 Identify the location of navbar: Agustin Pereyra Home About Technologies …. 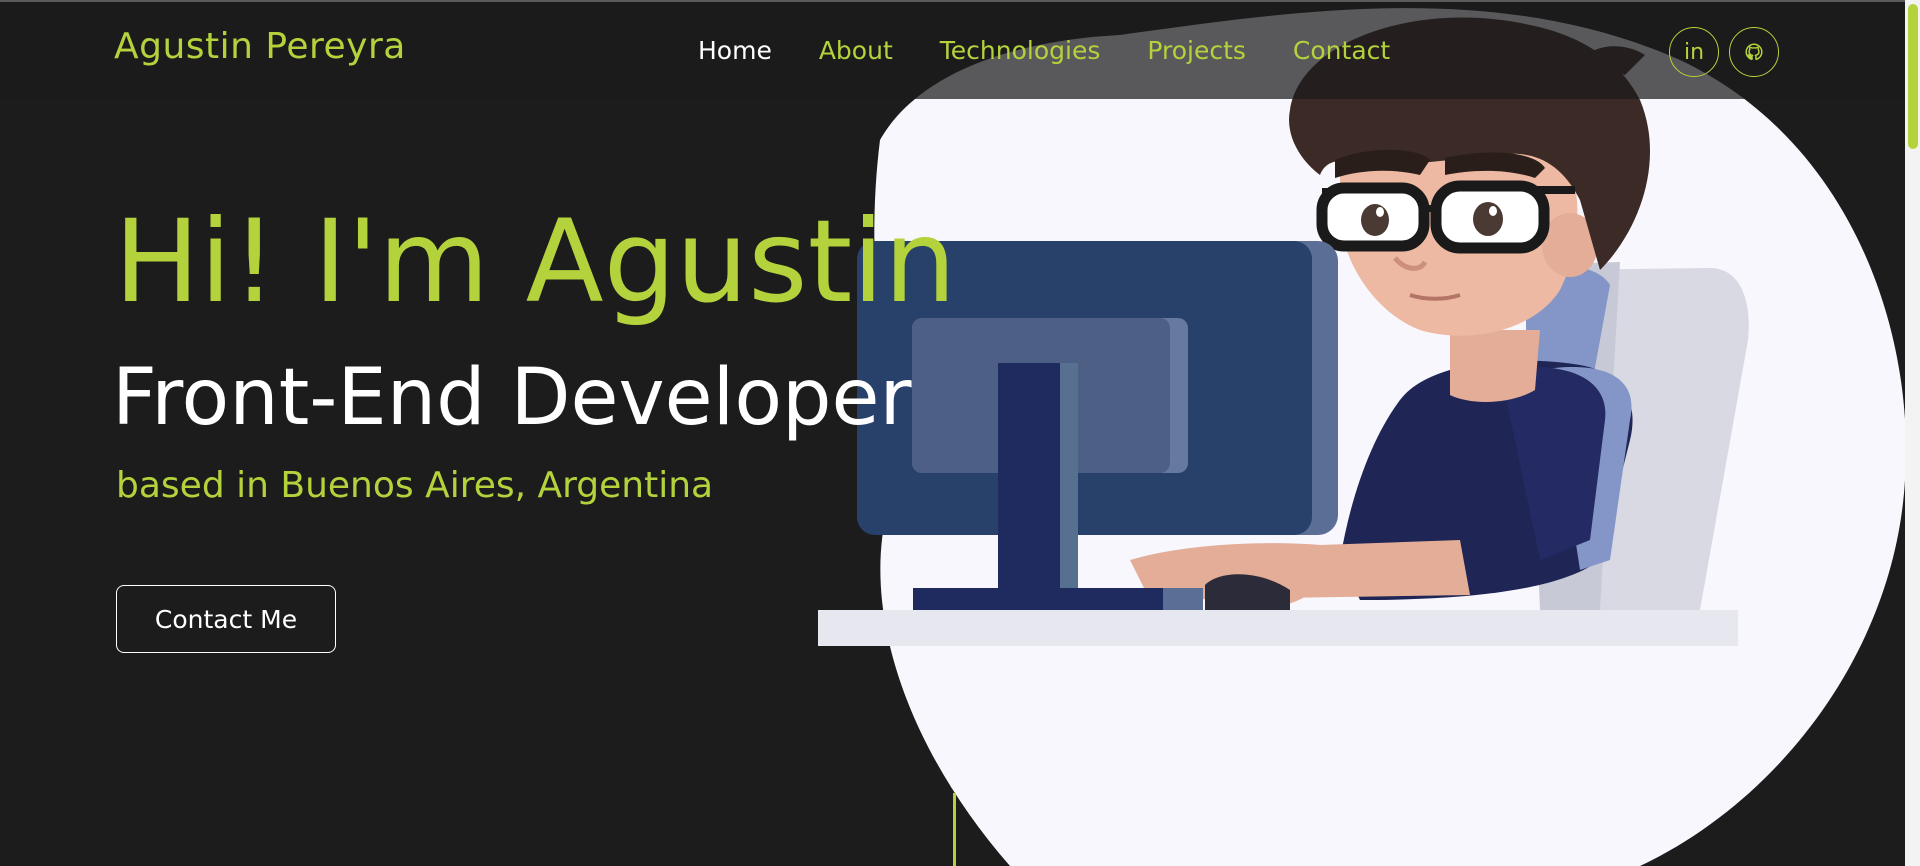
(952, 50).